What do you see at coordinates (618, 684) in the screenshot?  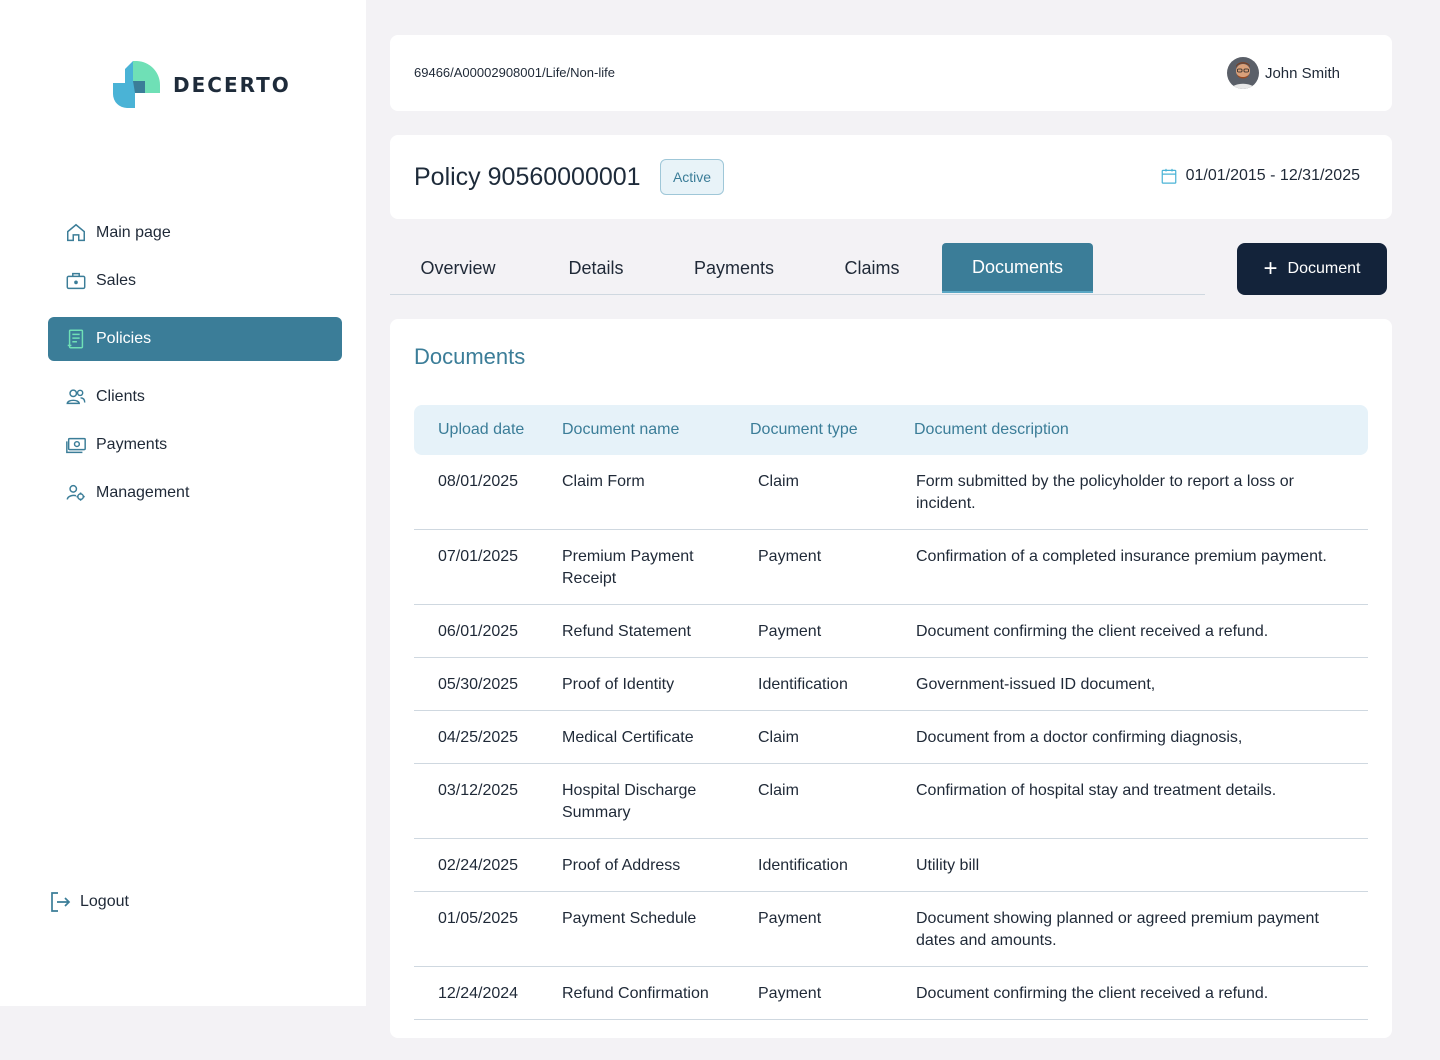 I see `document-name-cell: Proof of Identity` at bounding box center [618, 684].